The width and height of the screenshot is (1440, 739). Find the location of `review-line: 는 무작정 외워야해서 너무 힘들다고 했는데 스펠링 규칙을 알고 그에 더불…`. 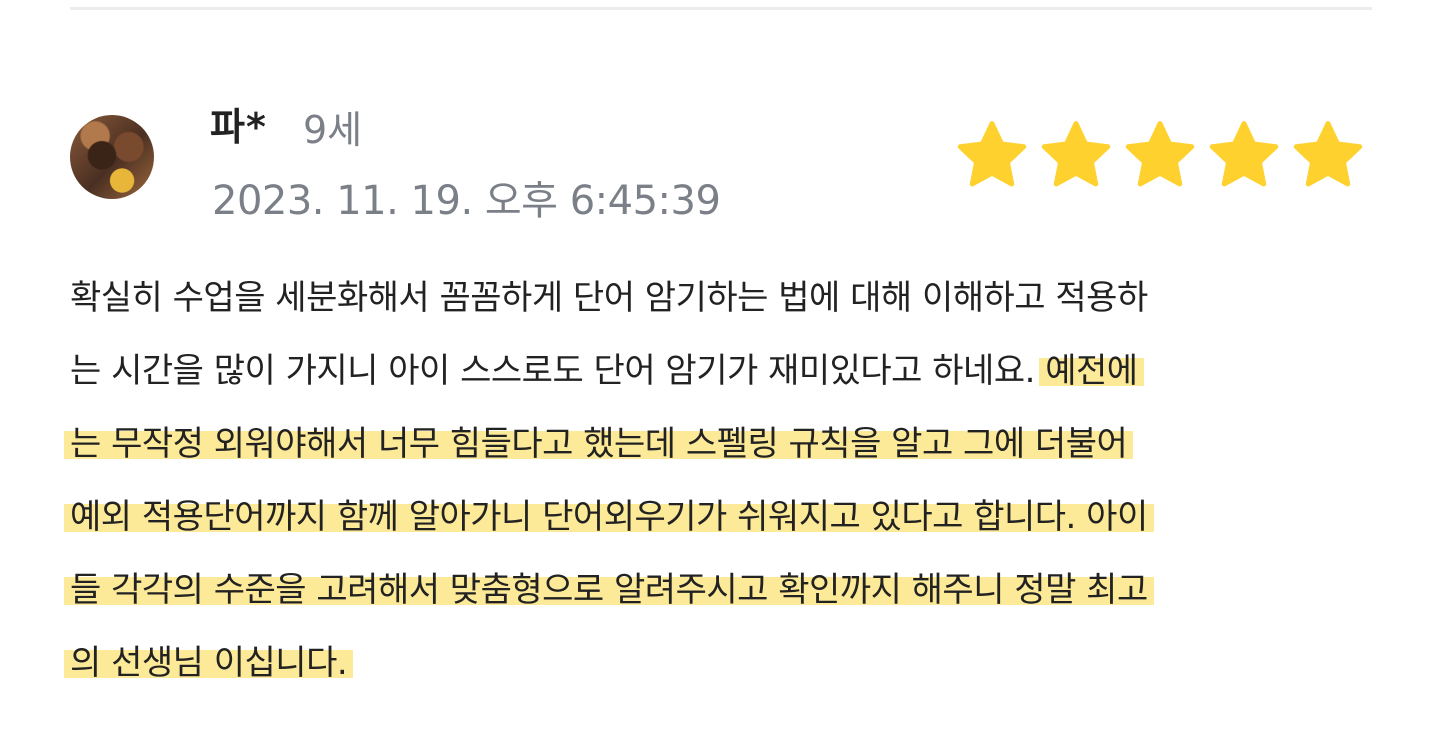

review-line: 는 무작정 외워야해서 너무 힘들다고 했는데 스펠링 규칙을 알고 그에 더불… is located at coordinates (722, 450).